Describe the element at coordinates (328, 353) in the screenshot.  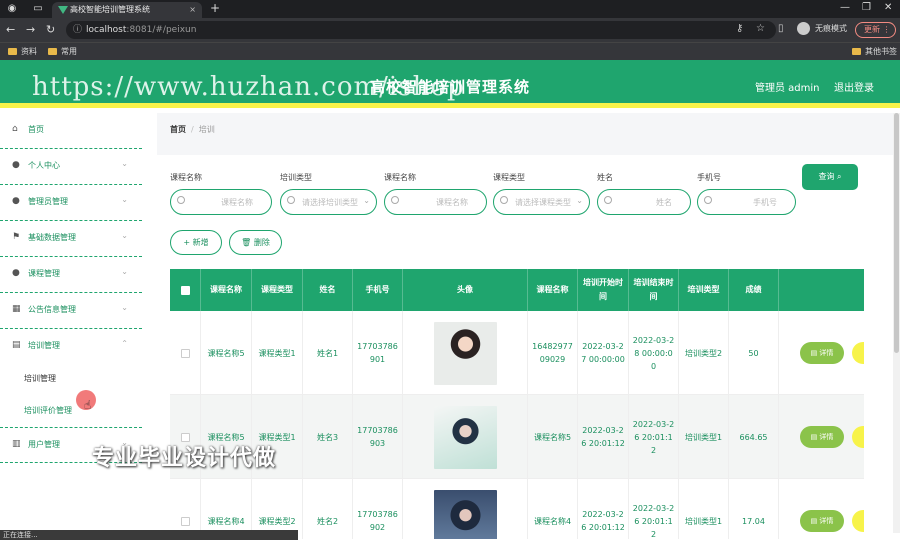
I see `cell-name: 姓名1` at that location.